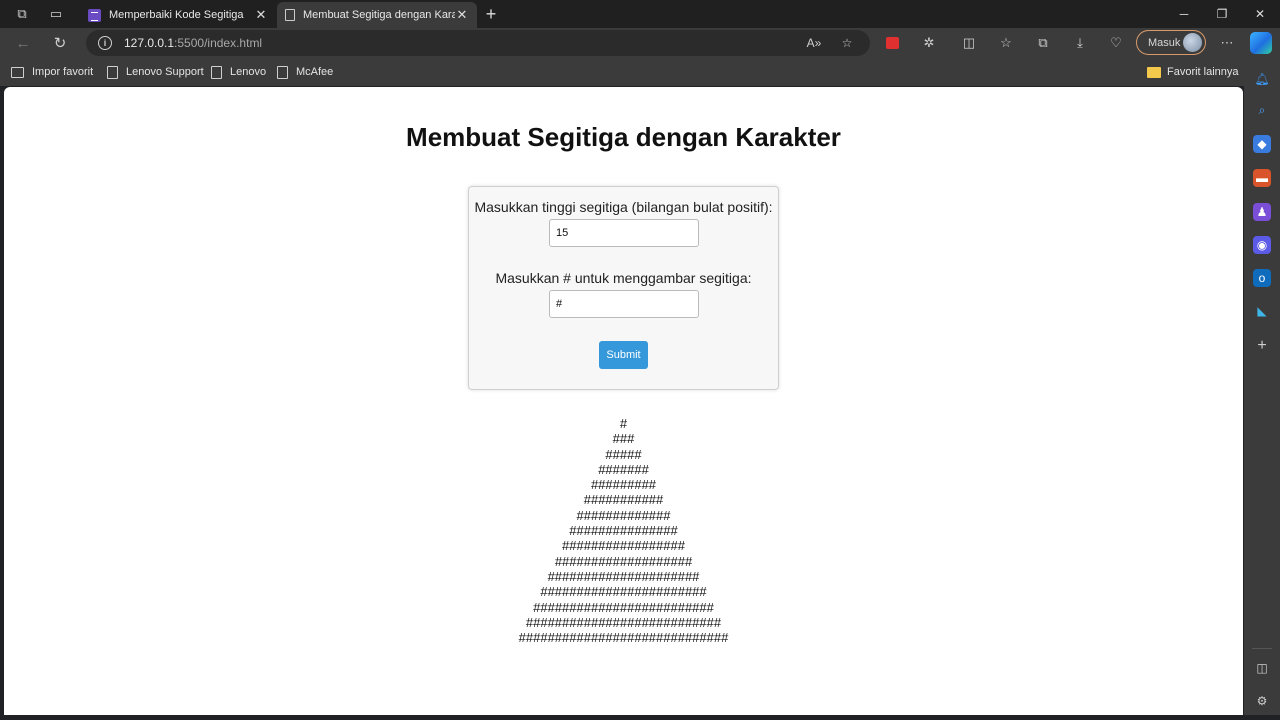  What do you see at coordinates (1116, 43) in the screenshot?
I see `browser-essentials-icon: ♡` at bounding box center [1116, 43].